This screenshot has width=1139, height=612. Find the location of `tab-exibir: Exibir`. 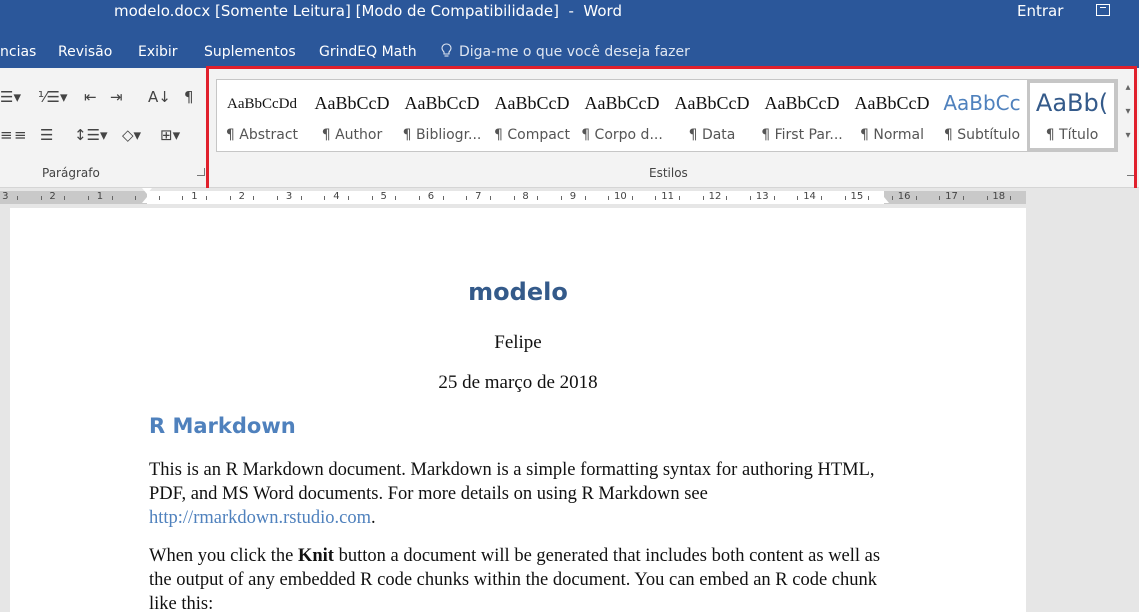

tab-exibir: Exibir is located at coordinates (158, 52).